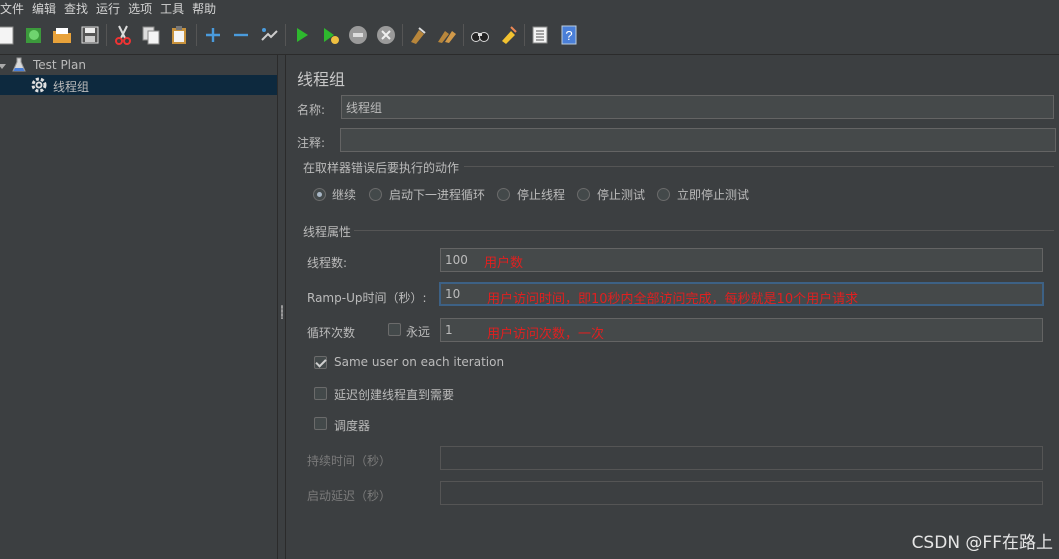 Image resolution: width=1059 pixels, height=559 pixels. What do you see at coordinates (204, 8) in the screenshot?
I see `menu-help: 帮助` at bounding box center [204, 8].